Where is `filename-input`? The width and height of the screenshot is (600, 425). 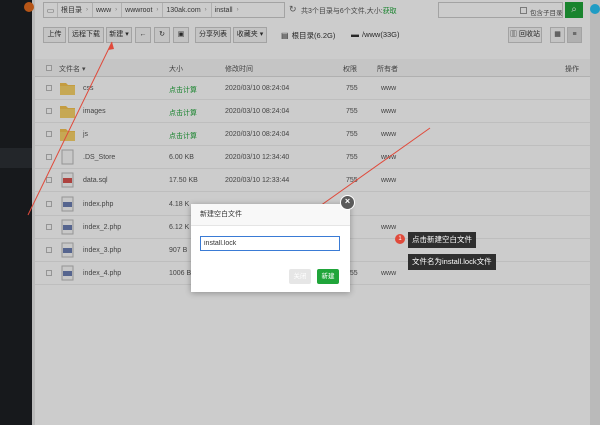 filename-input is located at coordinates (270, 243).